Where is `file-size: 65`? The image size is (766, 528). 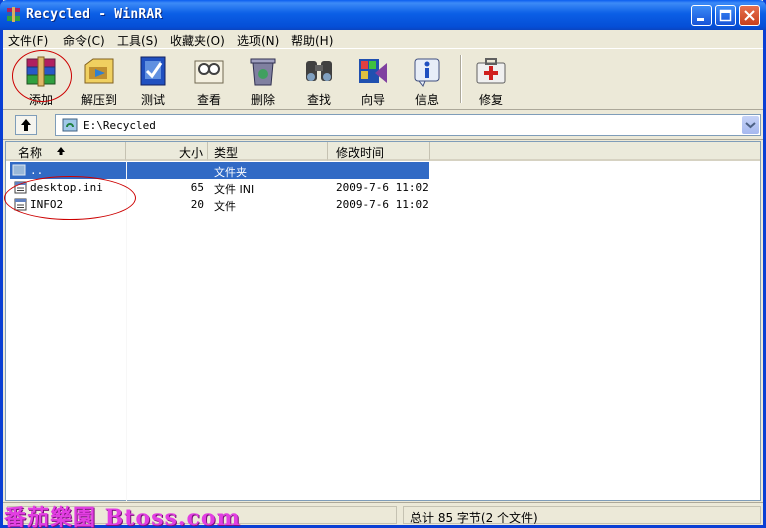 file-size: 65 is located at coordinates (197, 187).